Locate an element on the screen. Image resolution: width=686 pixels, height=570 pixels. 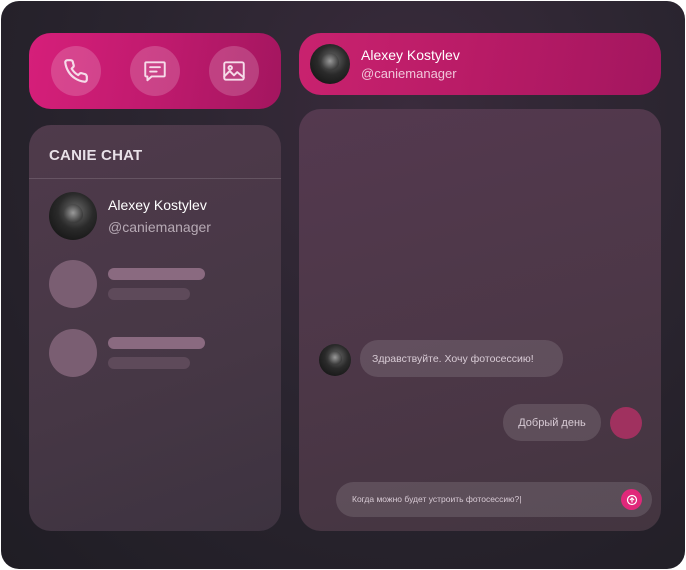
call-button is located at coordinates (76, 71).